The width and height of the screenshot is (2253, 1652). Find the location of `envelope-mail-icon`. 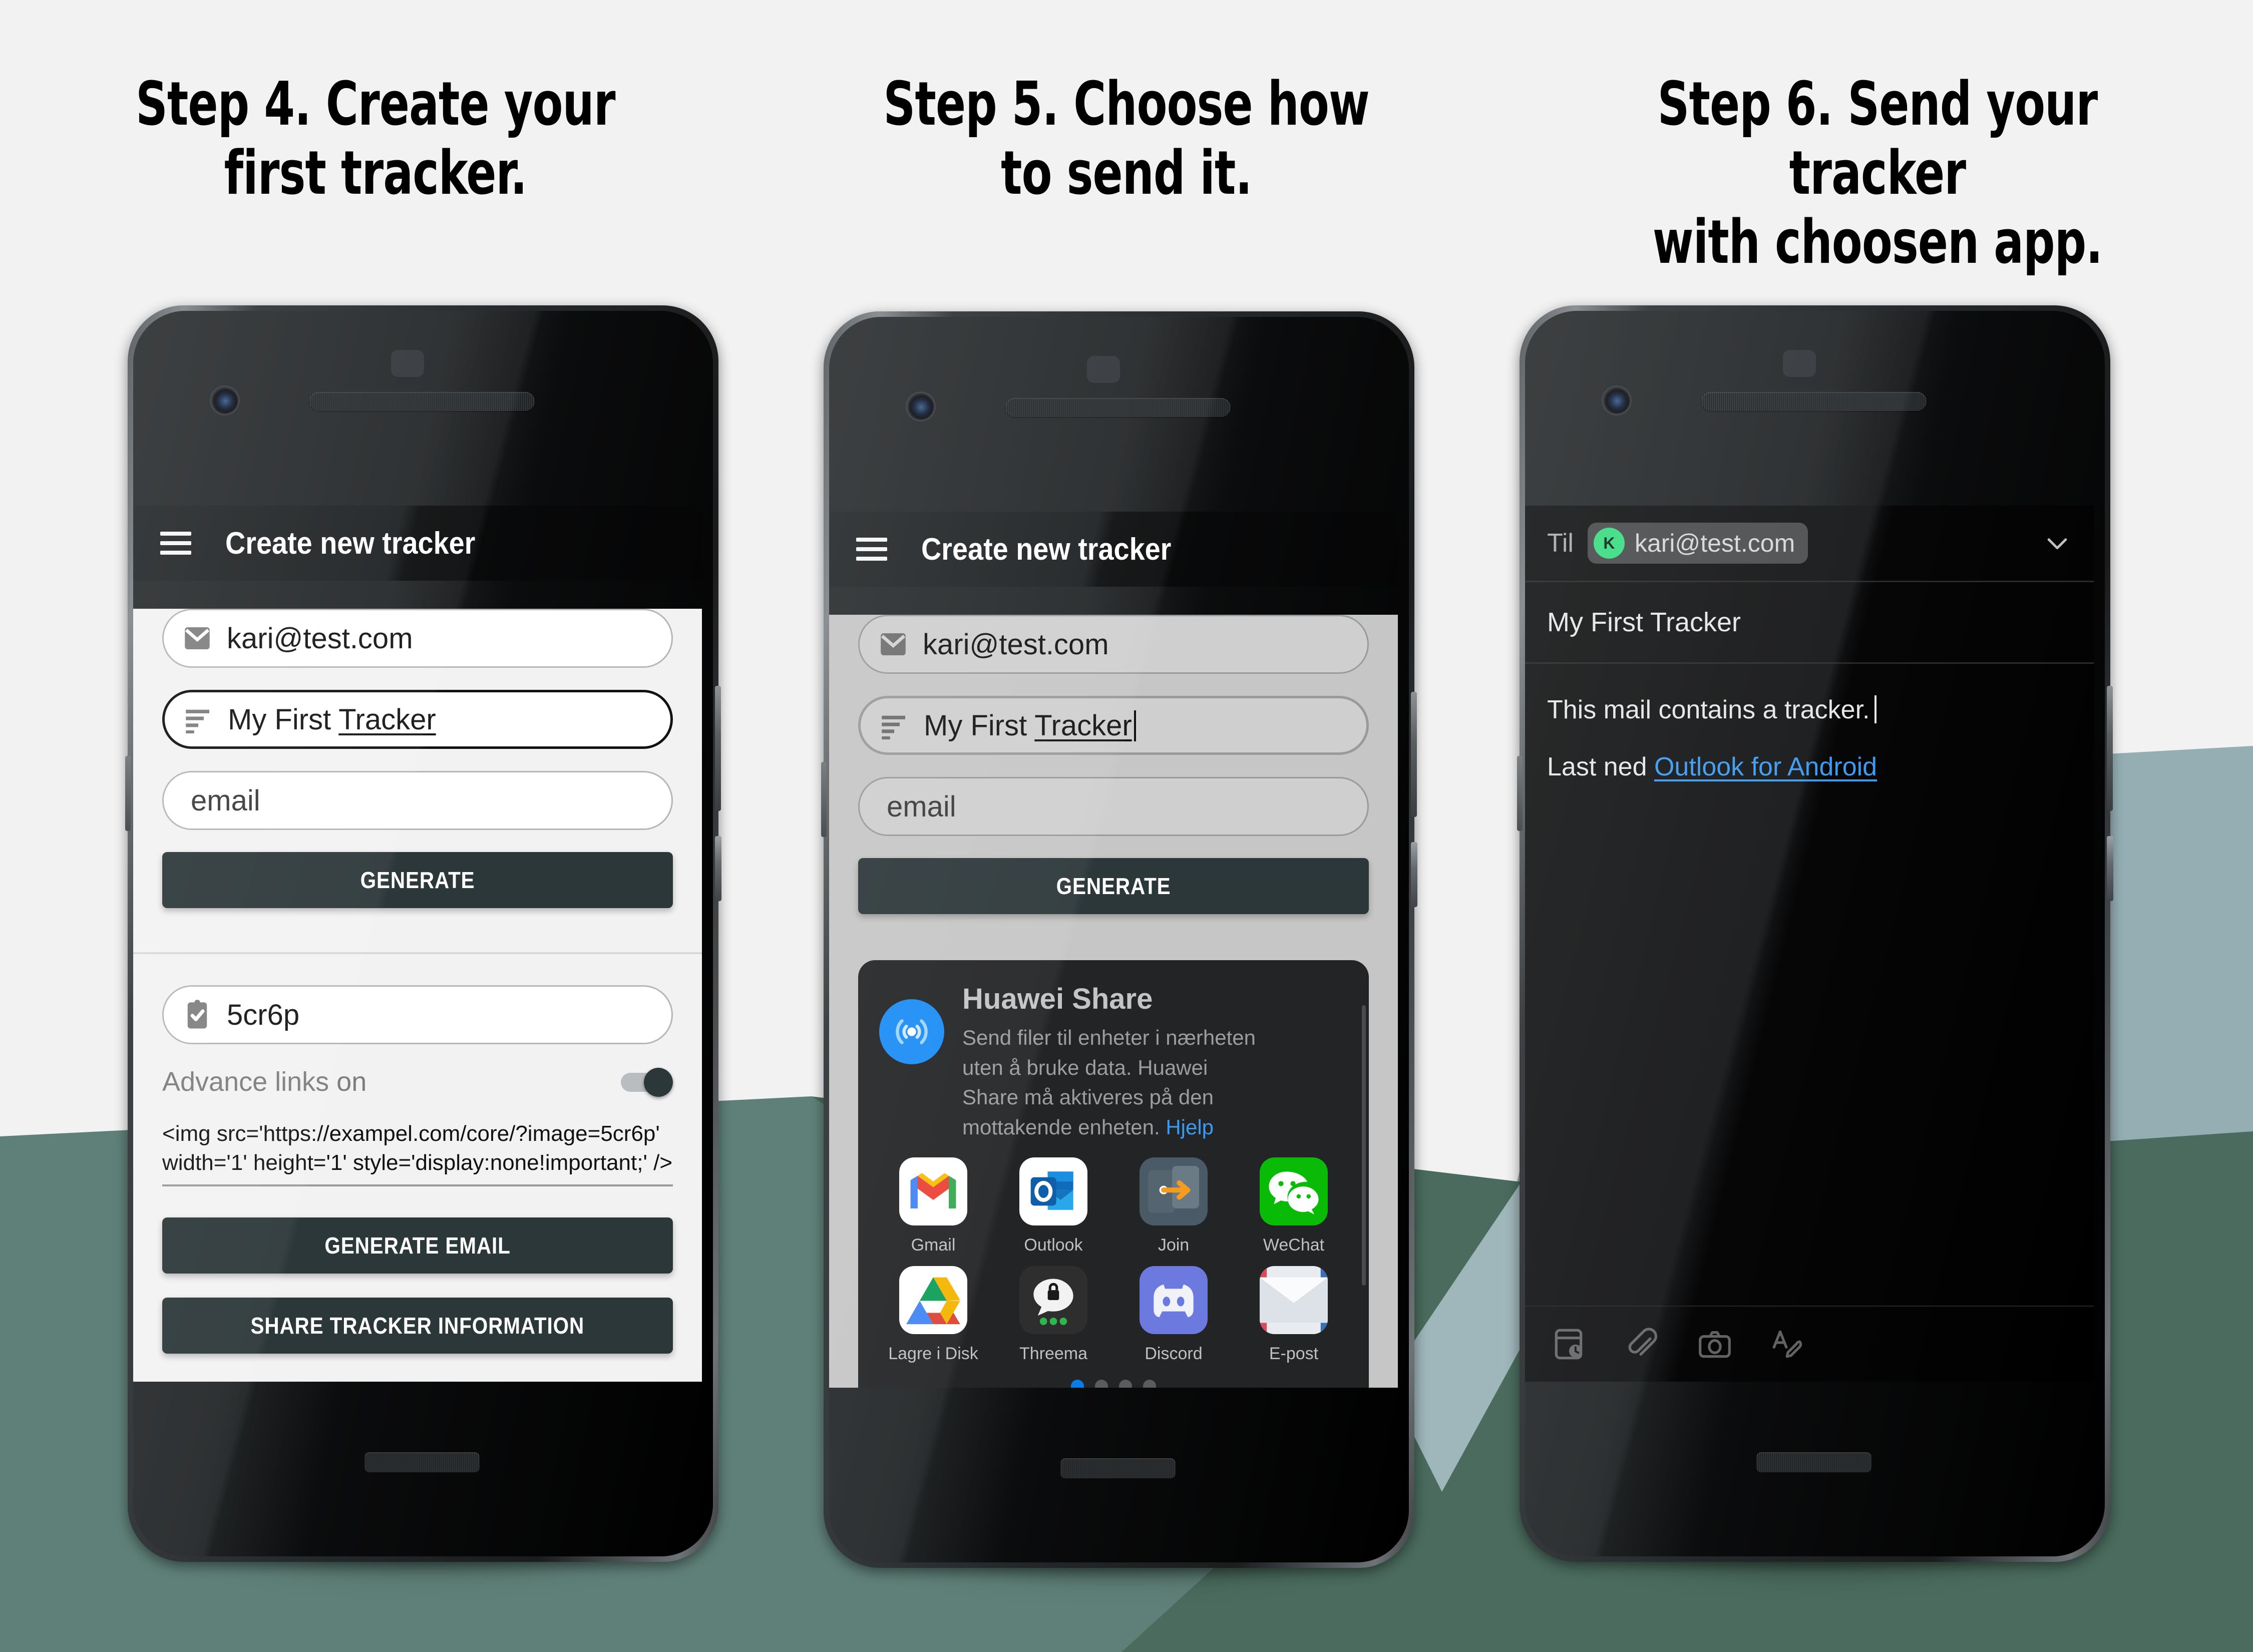

envelope-mail-icon is located at coordinates (1294, 1300).